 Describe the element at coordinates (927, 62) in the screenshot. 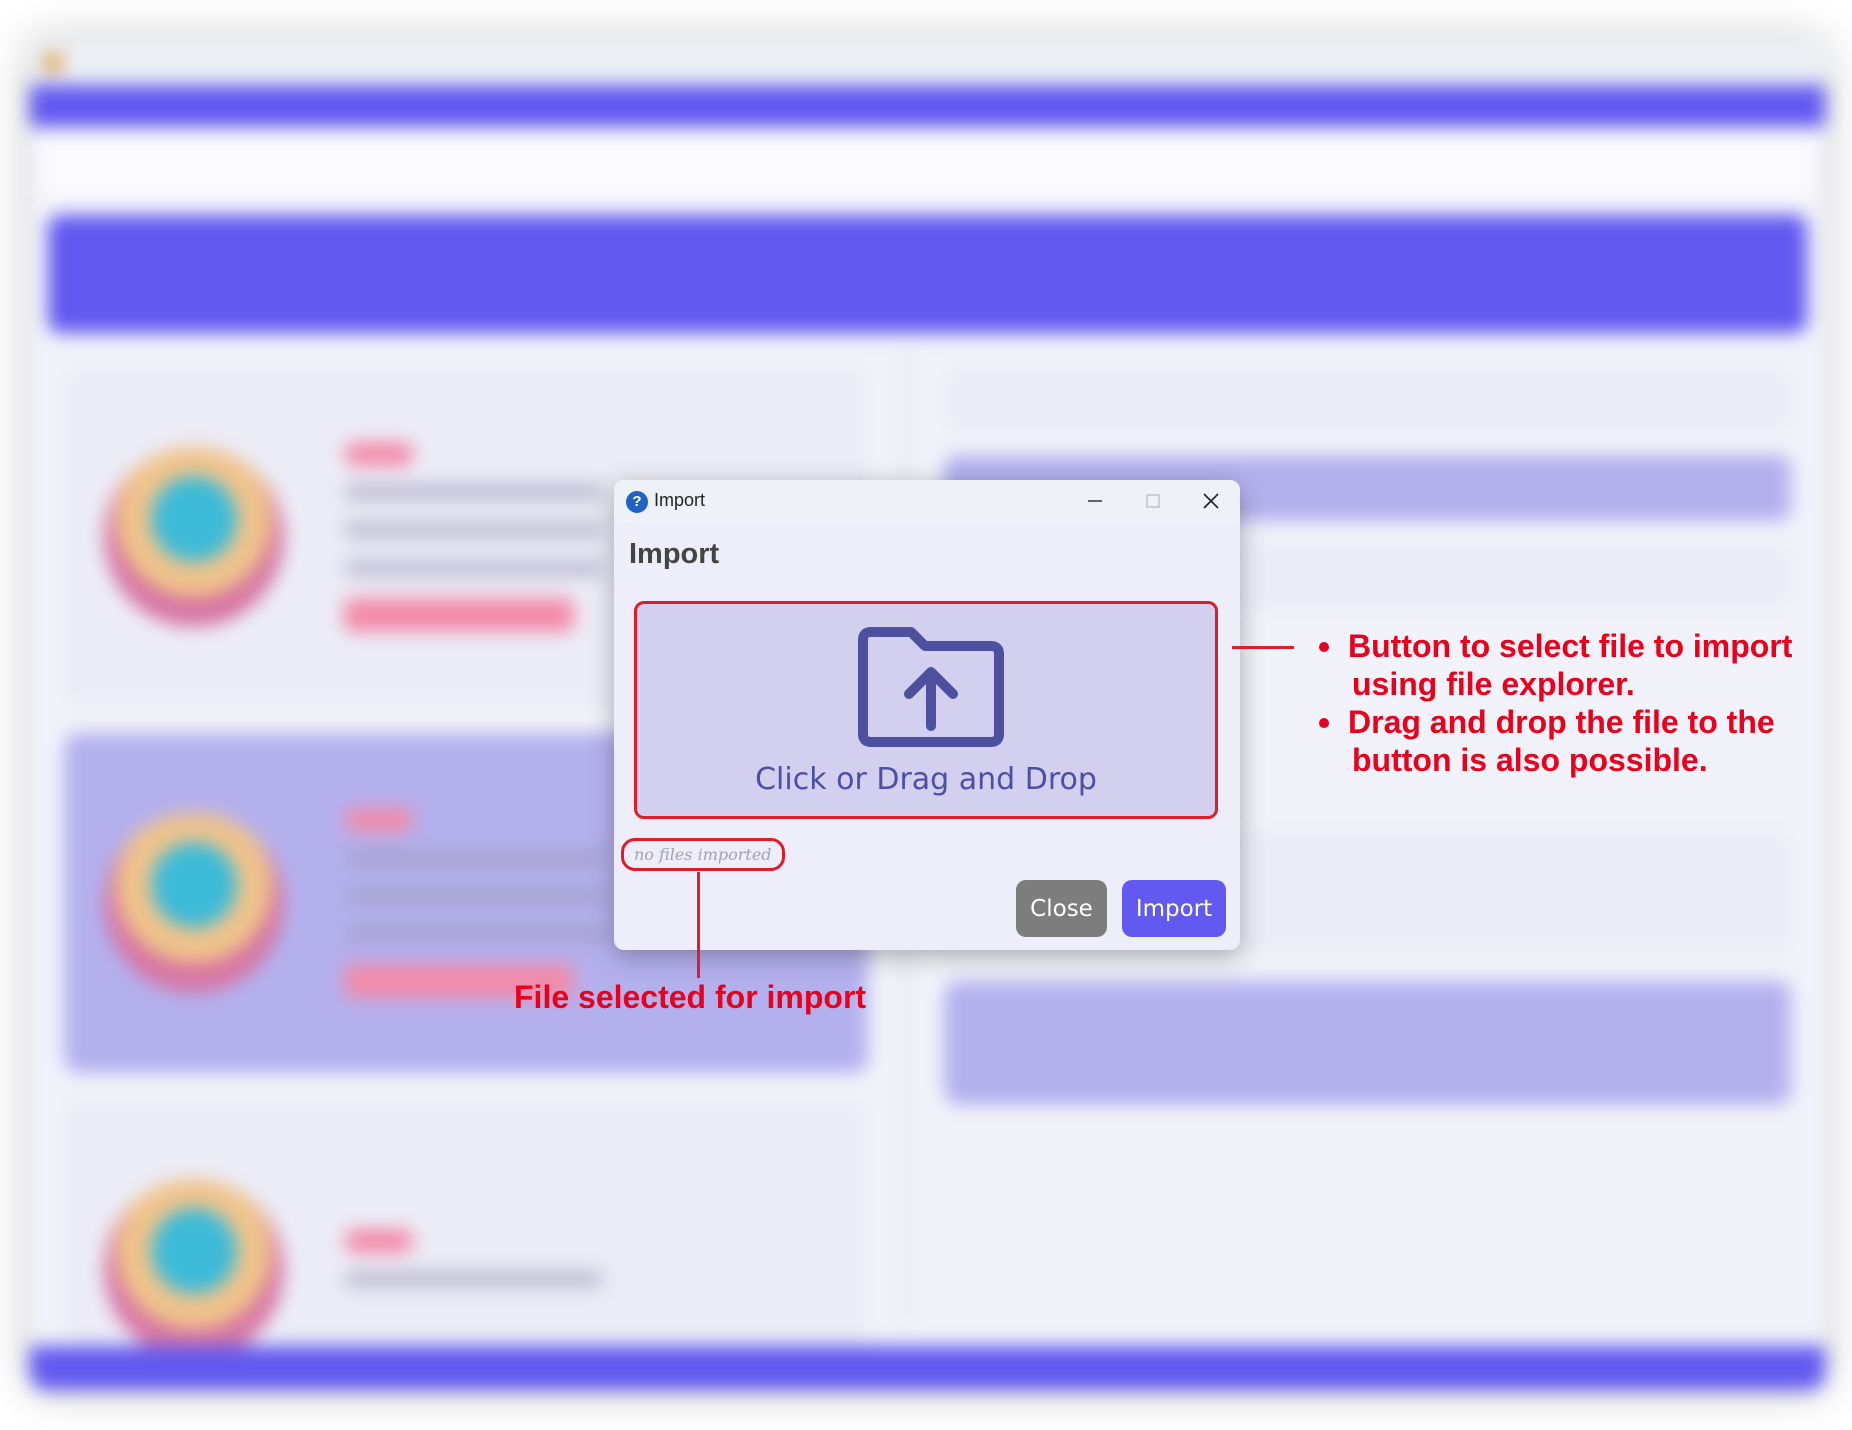

I see `background-titlebar` at that location.